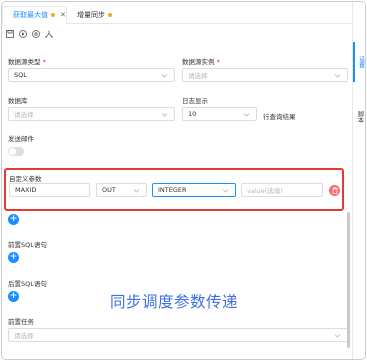 The image size is (367, 361). Describe the element at coordinates (194, 190) in the screenshot. I see `param-type-select: INTEGER` at that location.